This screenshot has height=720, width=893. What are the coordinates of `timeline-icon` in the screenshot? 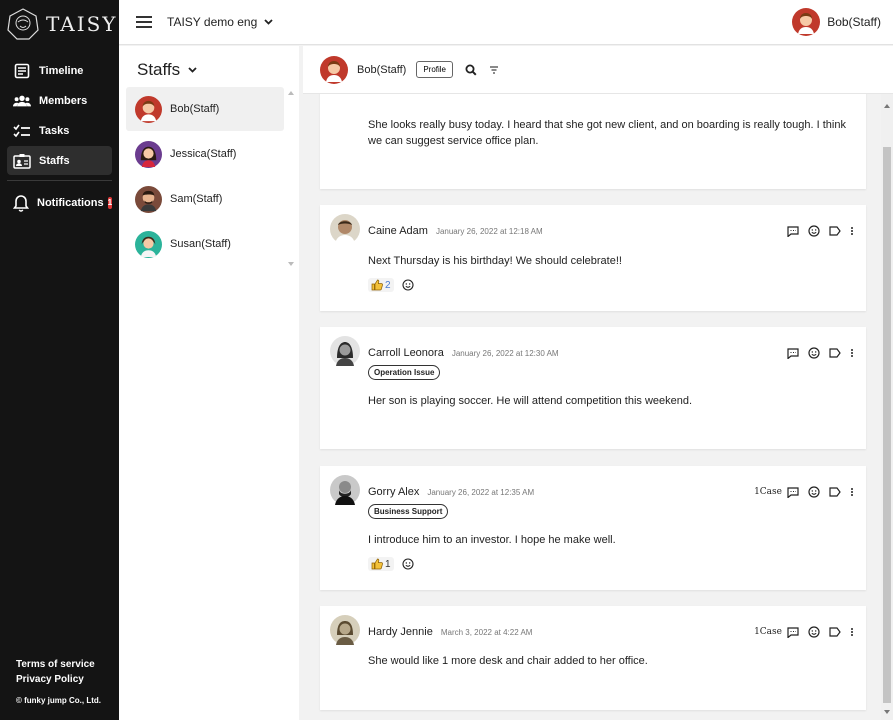 It's located at (22, 71).